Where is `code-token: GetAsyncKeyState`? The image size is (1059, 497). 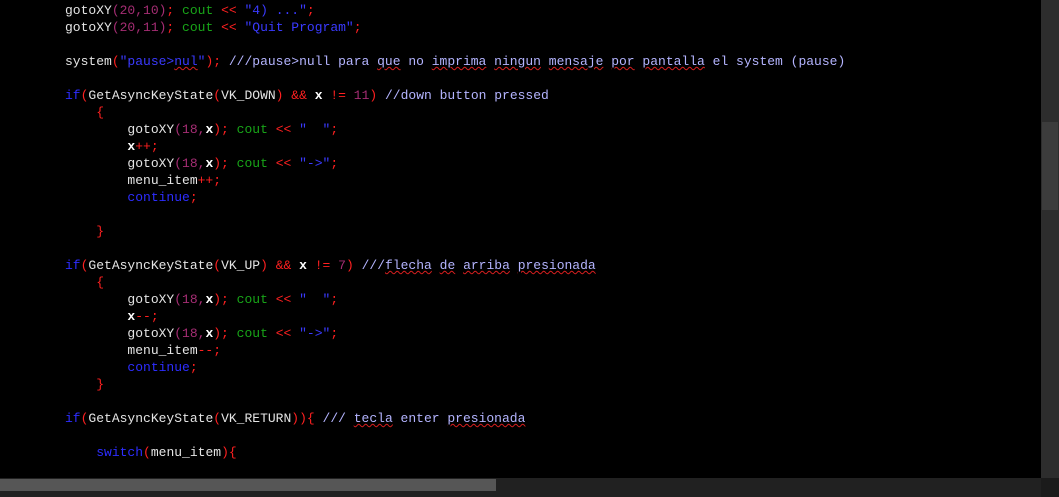 code-token: GetAsyncKeyState is located at coordinates (151, 265).